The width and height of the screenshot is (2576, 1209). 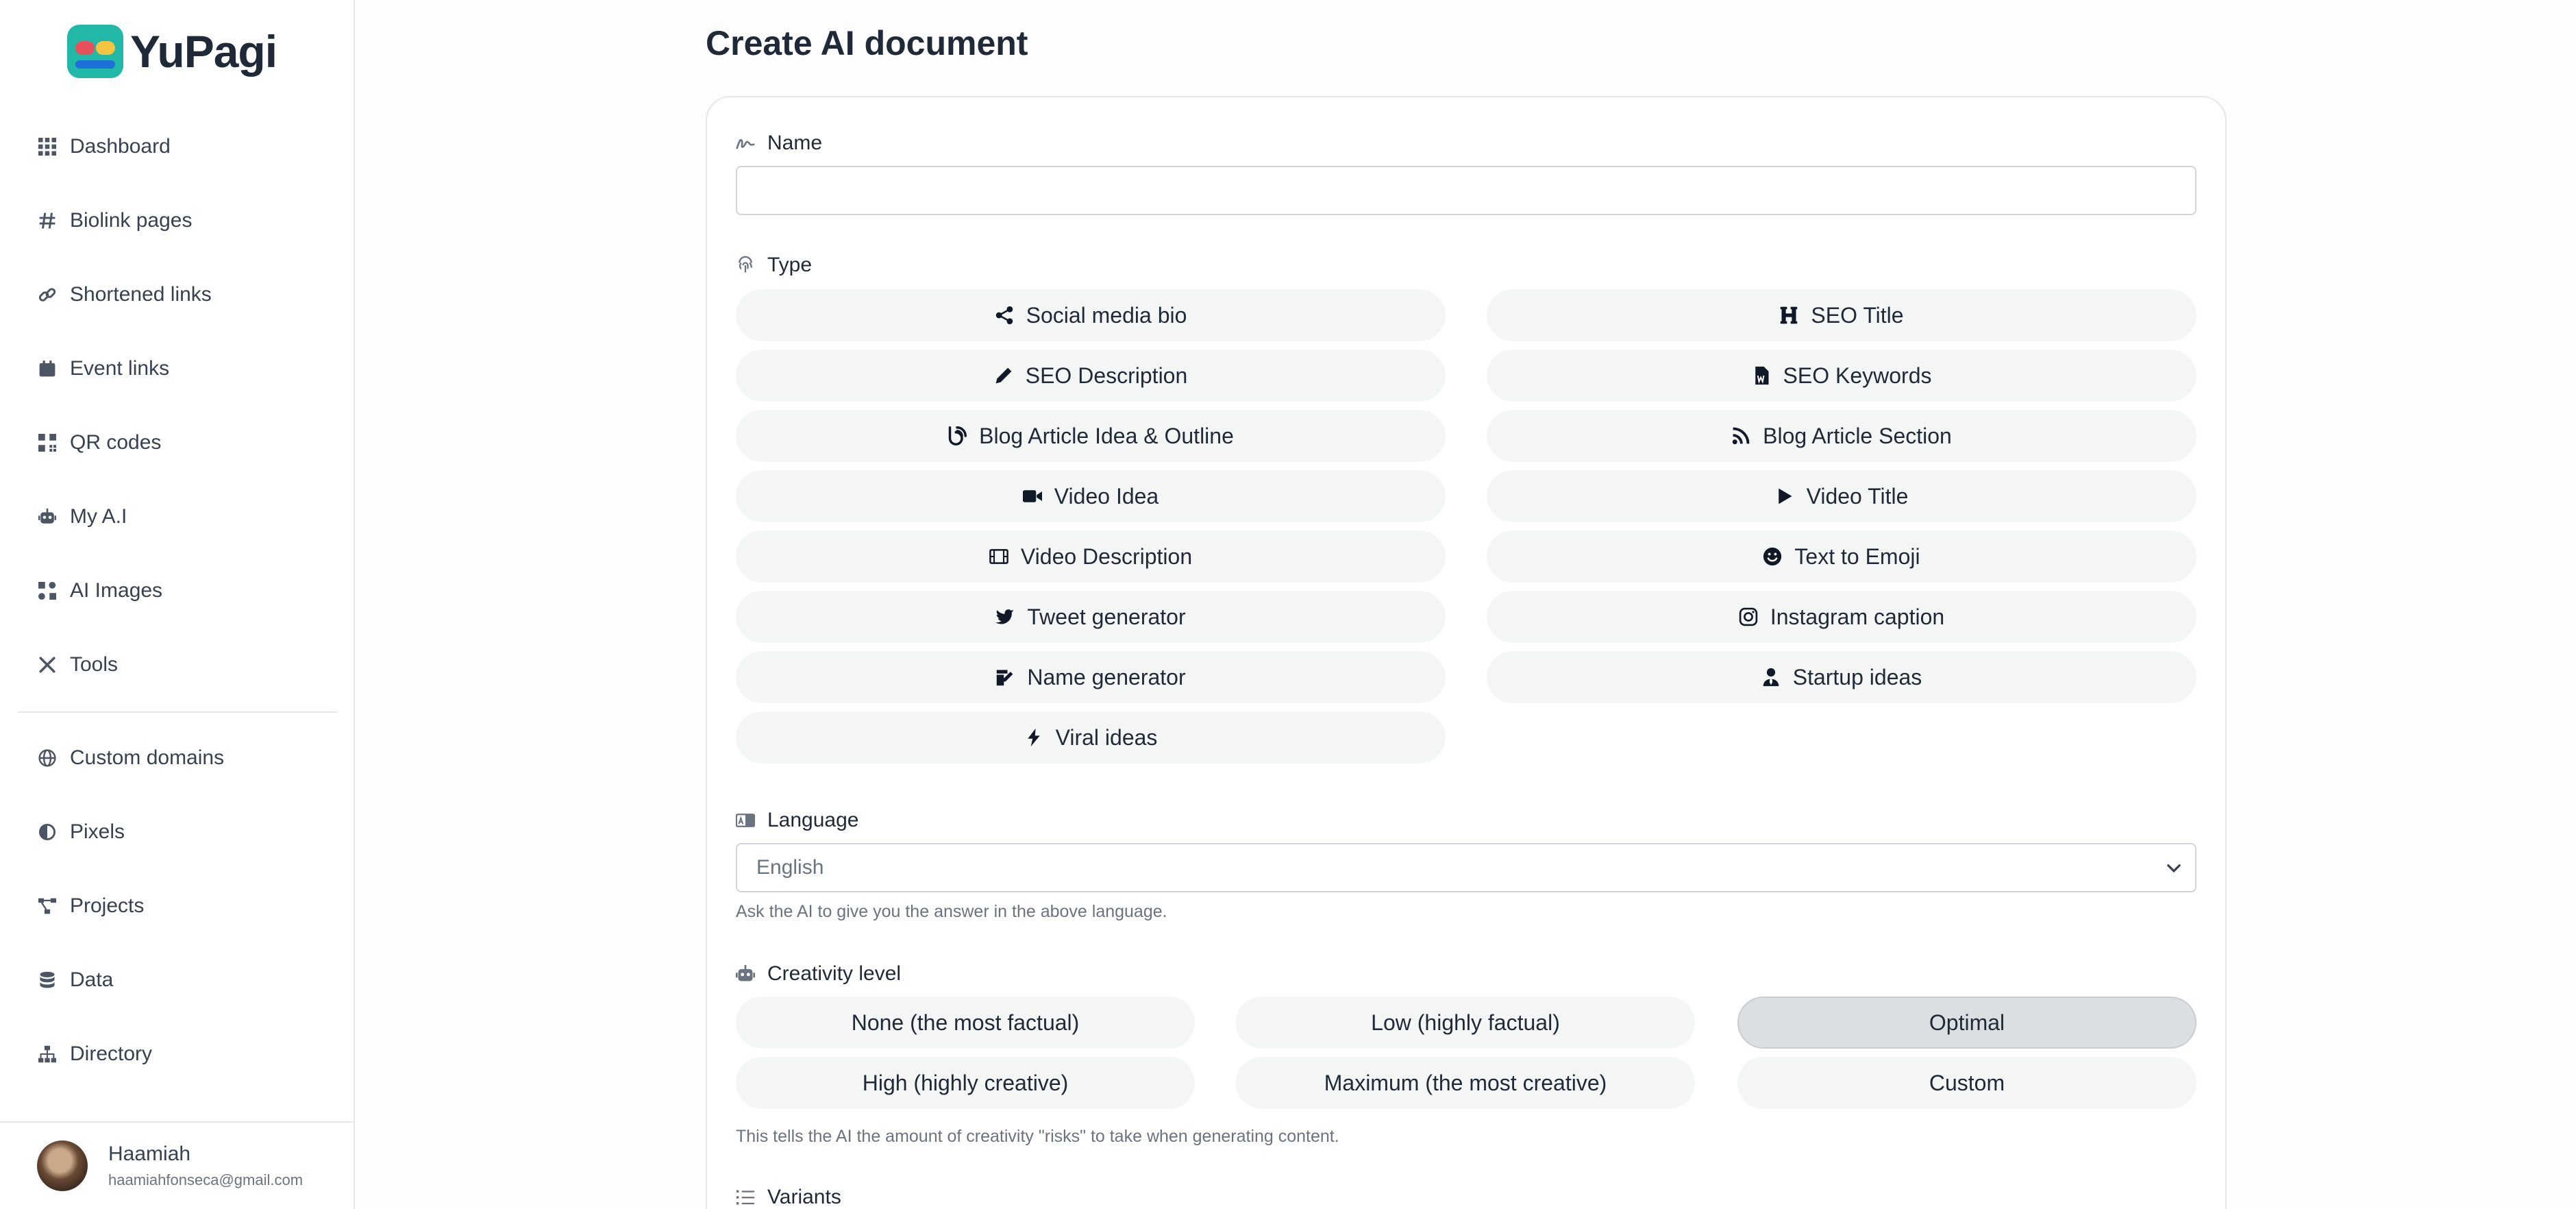 What do you see at coordinates (1004, 315) in the screenshot?
I see `share-icon` at bounding box center [1004, 315].